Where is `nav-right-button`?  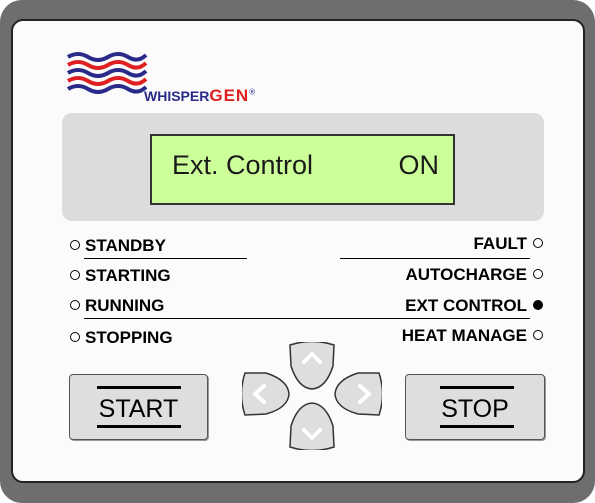 nav-right-button is located at coordinates (357, 394).